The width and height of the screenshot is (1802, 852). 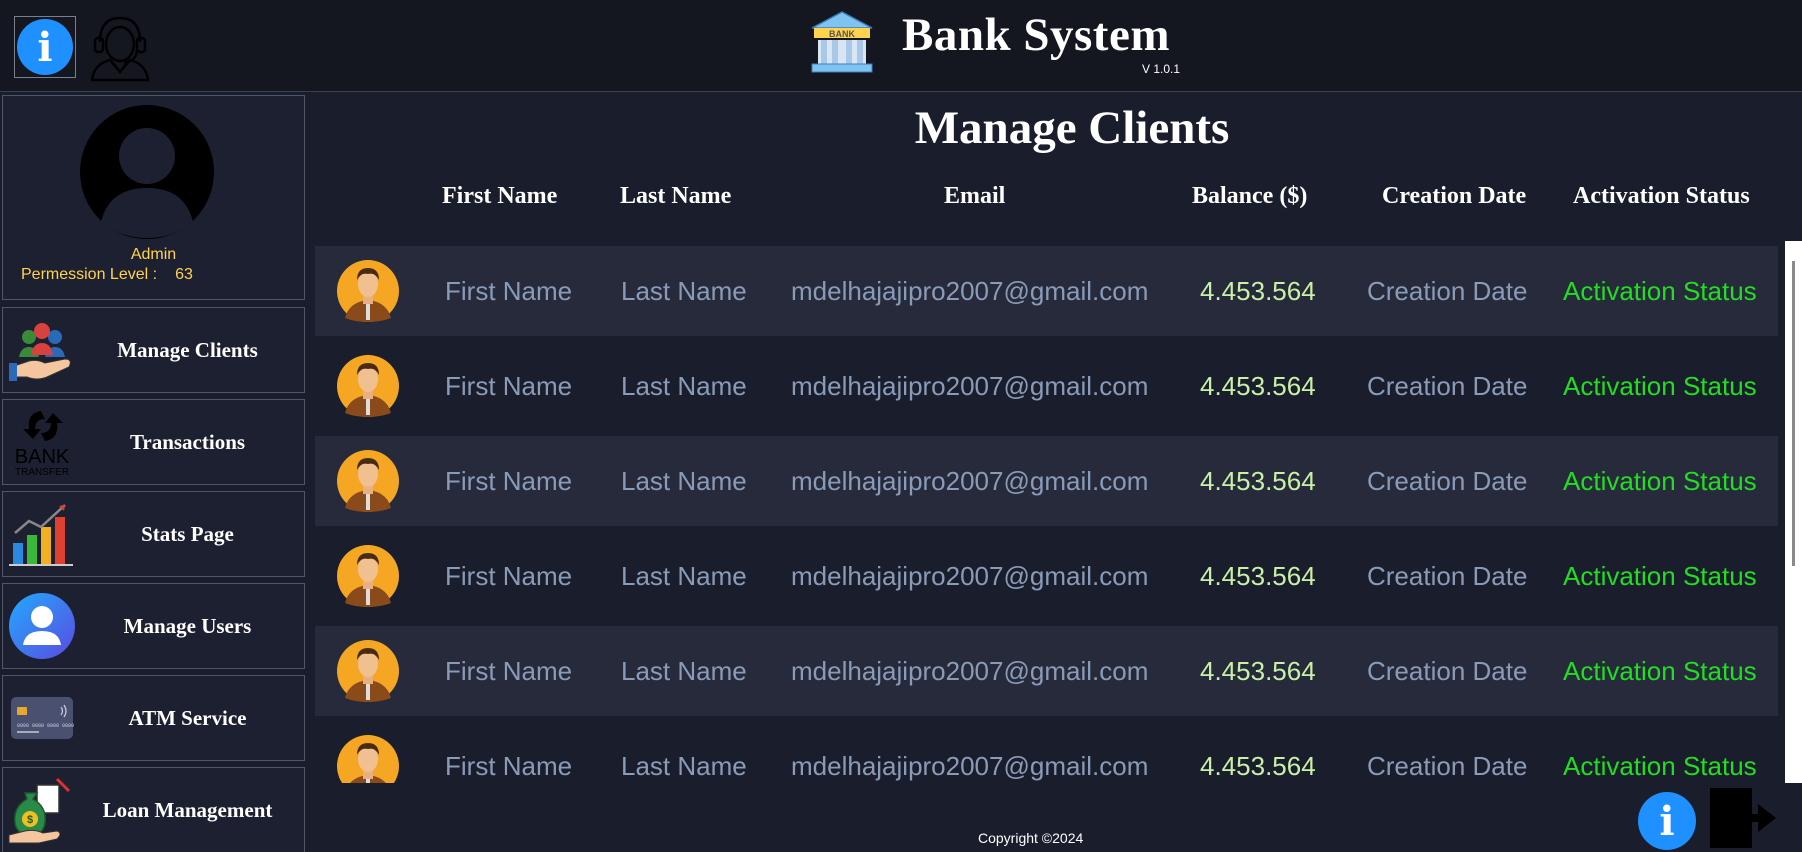 I want to click on table-scrollbar, so click(x=1793, y=512).